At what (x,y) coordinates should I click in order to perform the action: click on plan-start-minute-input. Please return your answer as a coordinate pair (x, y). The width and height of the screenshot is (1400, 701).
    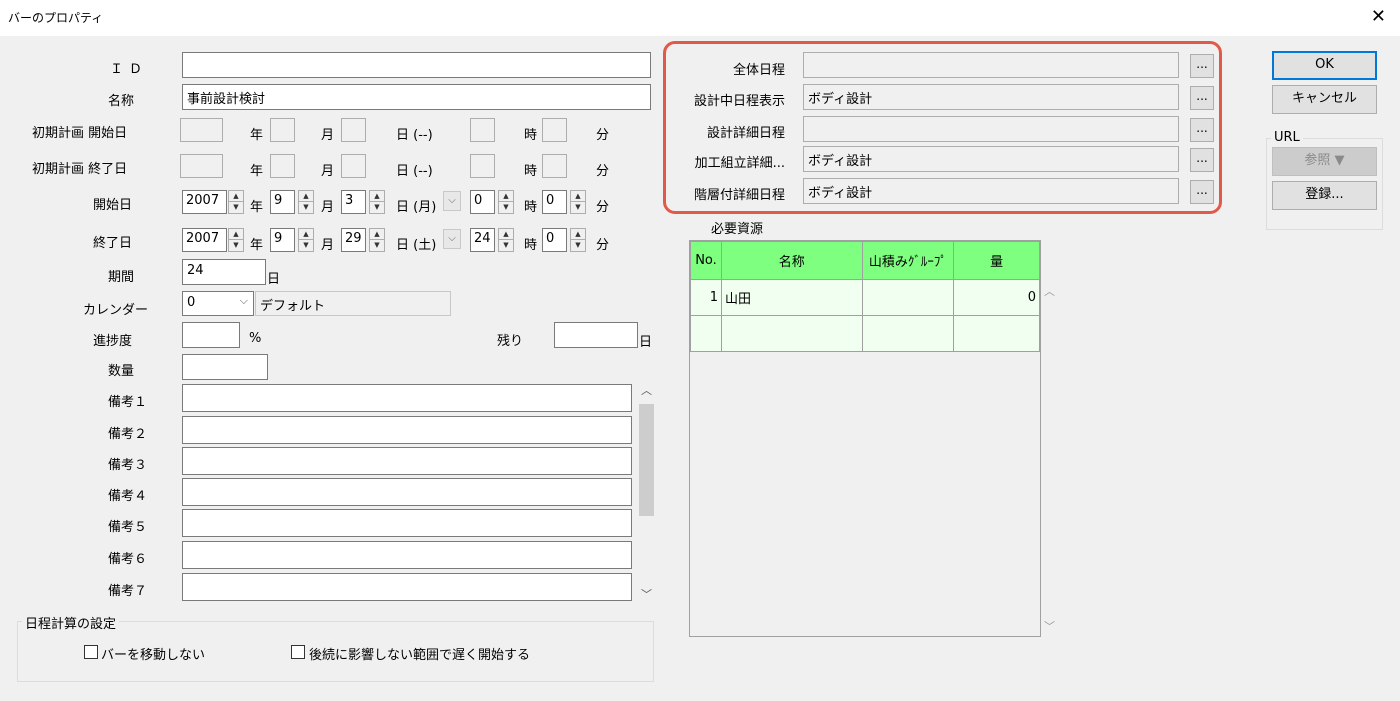
    Looking at the image, I should click on (554, 130).